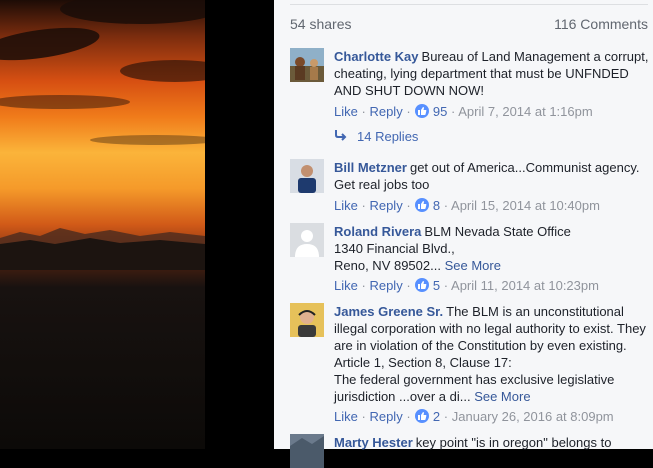  I want to click on comment-timestamp: April 15, 2014 at 10:40pm, so click(525, 205).